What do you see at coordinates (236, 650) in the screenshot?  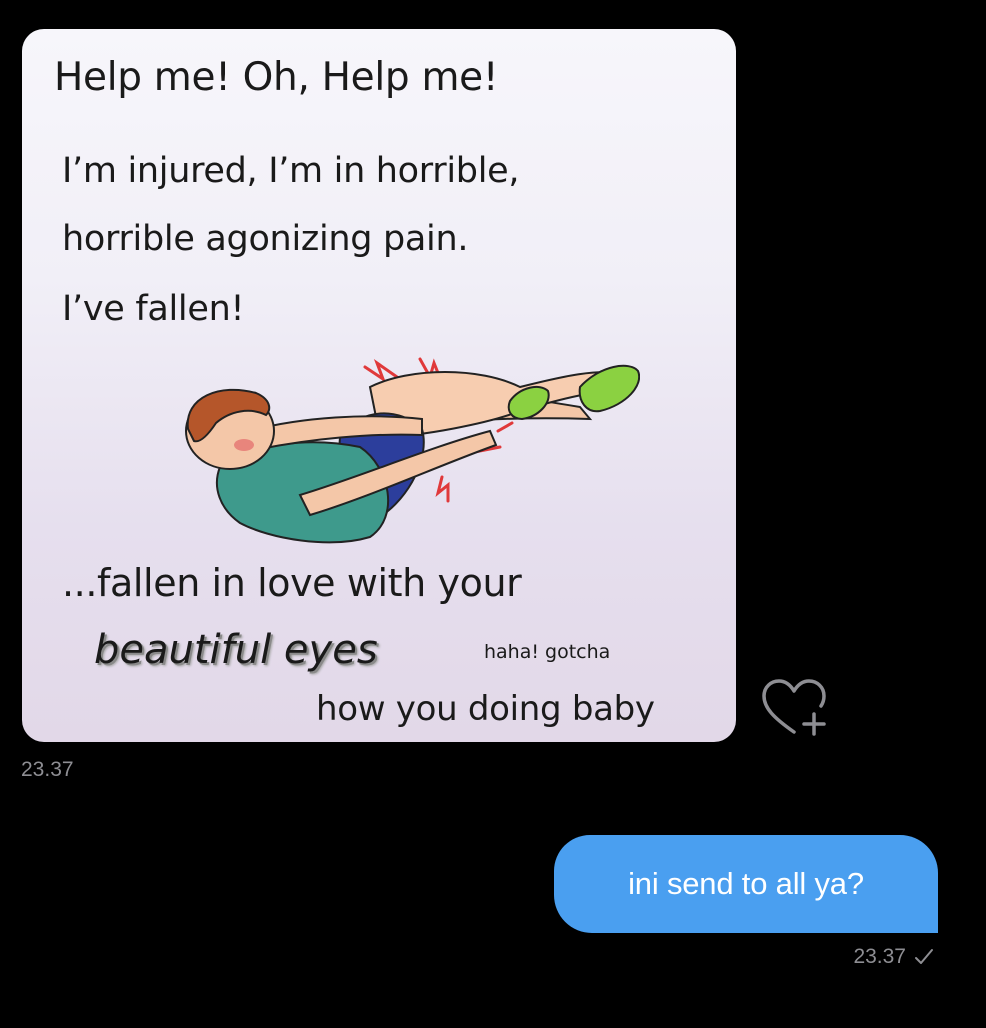 I see `meme-line-5: beautiful eyes` at bounding box center [236, 650].